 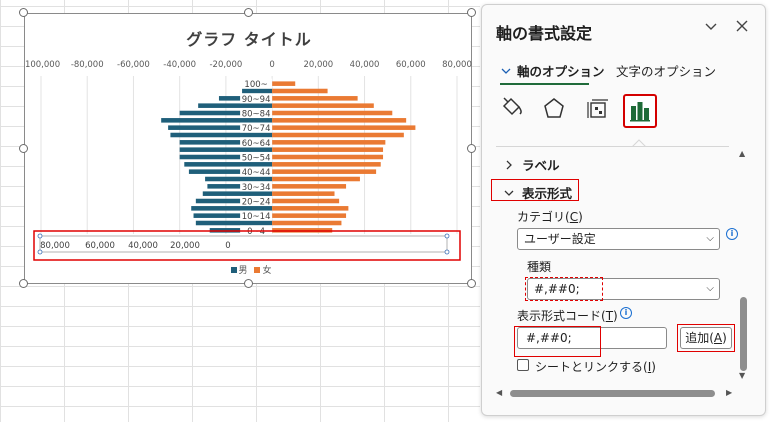 I want to click on category-label: 100~, so click(x=255, y=85).